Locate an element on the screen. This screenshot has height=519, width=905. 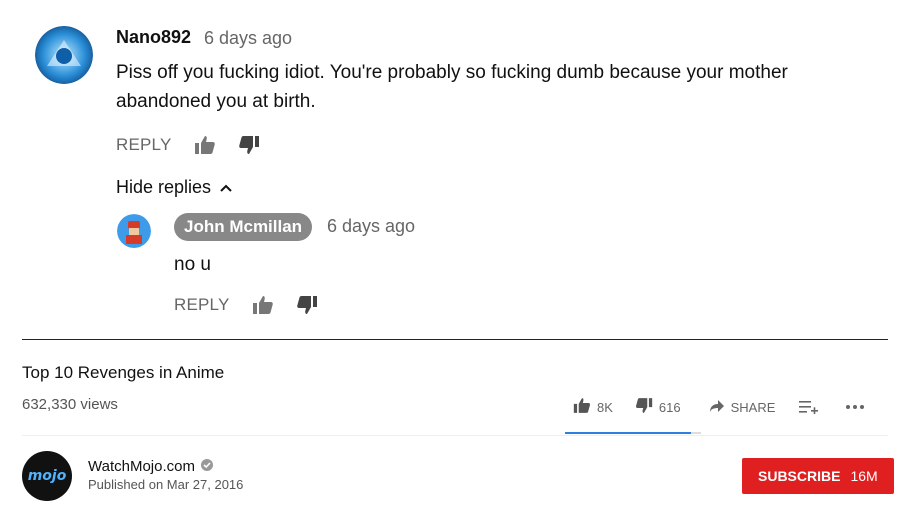
reply-text: no u is located at coordinates (192, 264).